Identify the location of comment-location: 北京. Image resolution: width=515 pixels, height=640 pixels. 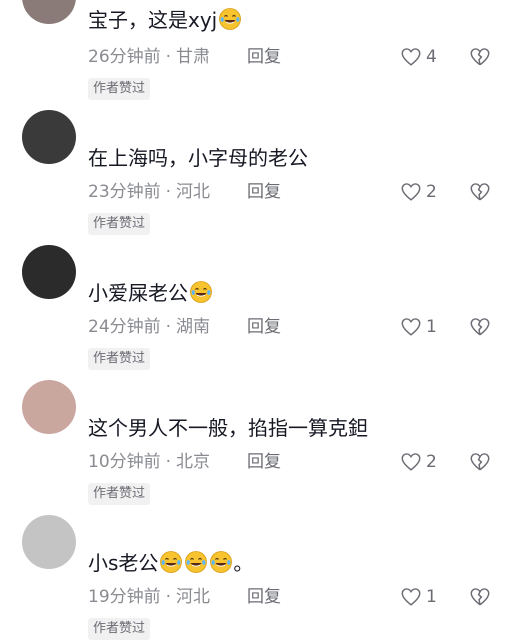
(193, 462).